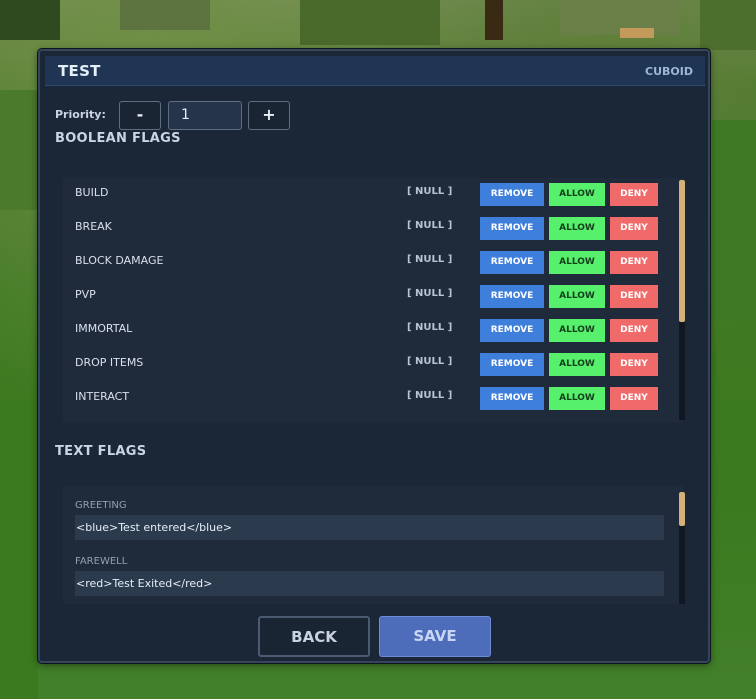  What do you see at coordinates (101, 451) in the screenshot?
I see `text-flags-heading: TEXT FLAGS` at bounding box center [101, 451].